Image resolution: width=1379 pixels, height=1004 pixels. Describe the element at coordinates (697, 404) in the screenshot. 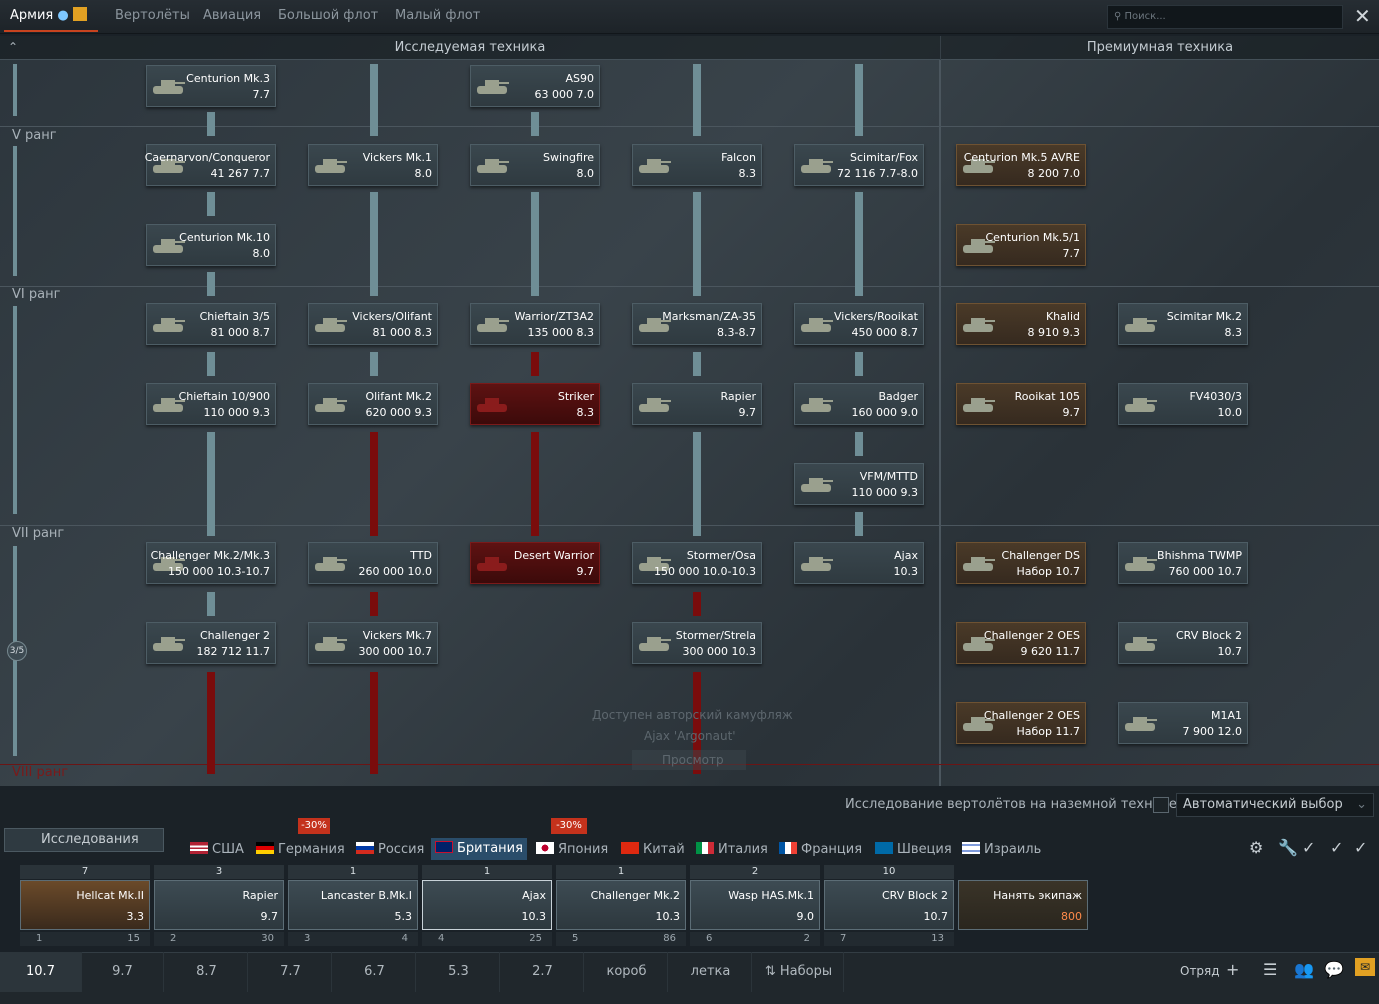

I see `vehicle-card: Rapier 9.7` at that location.